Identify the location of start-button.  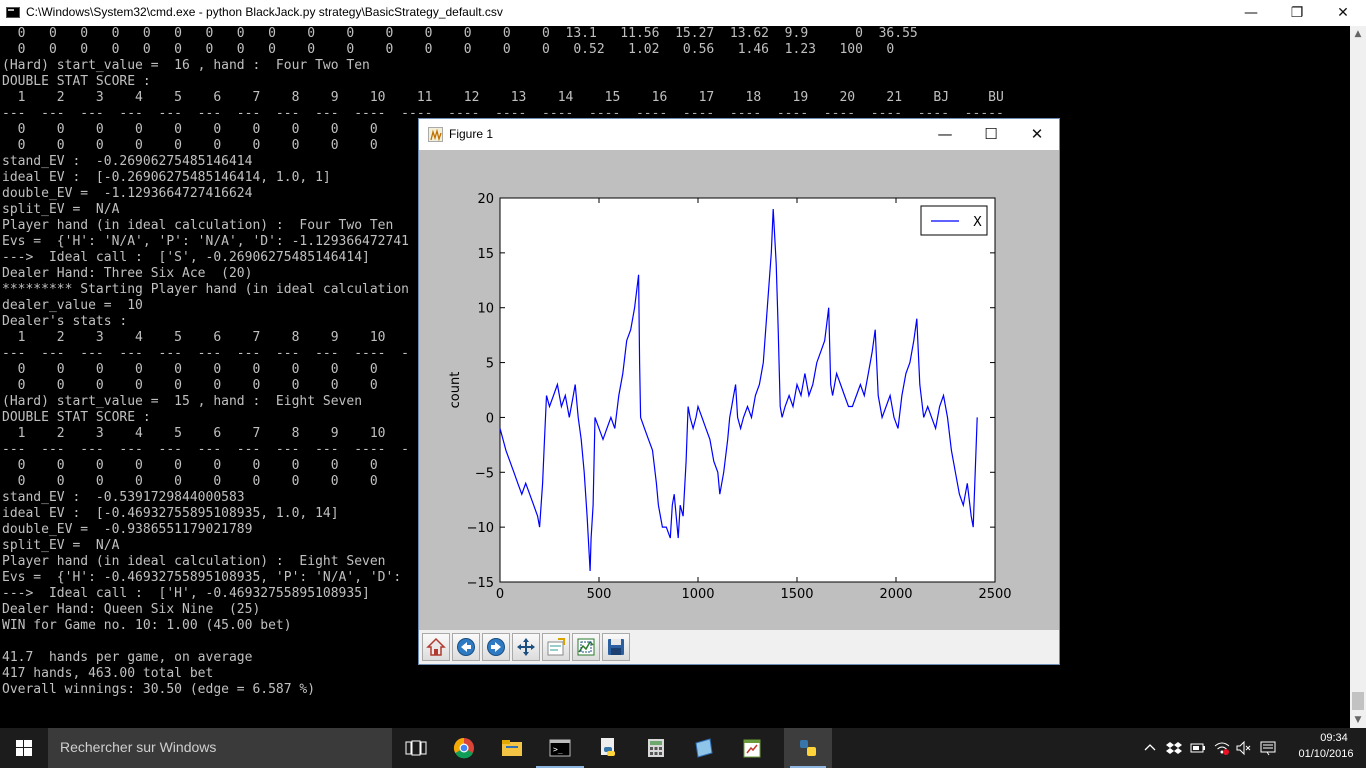
(24, 748).